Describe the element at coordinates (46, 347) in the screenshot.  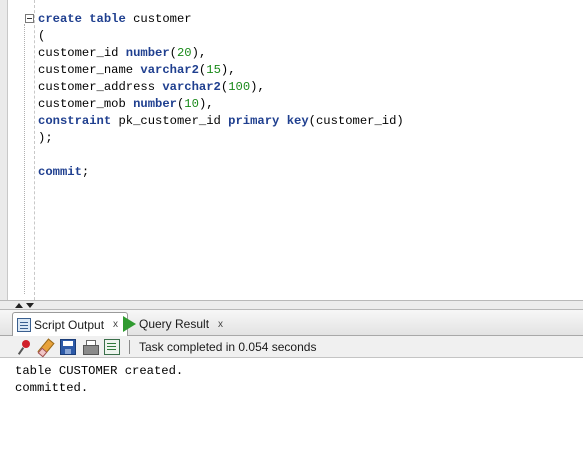
I see `eraser-icon` at that location.